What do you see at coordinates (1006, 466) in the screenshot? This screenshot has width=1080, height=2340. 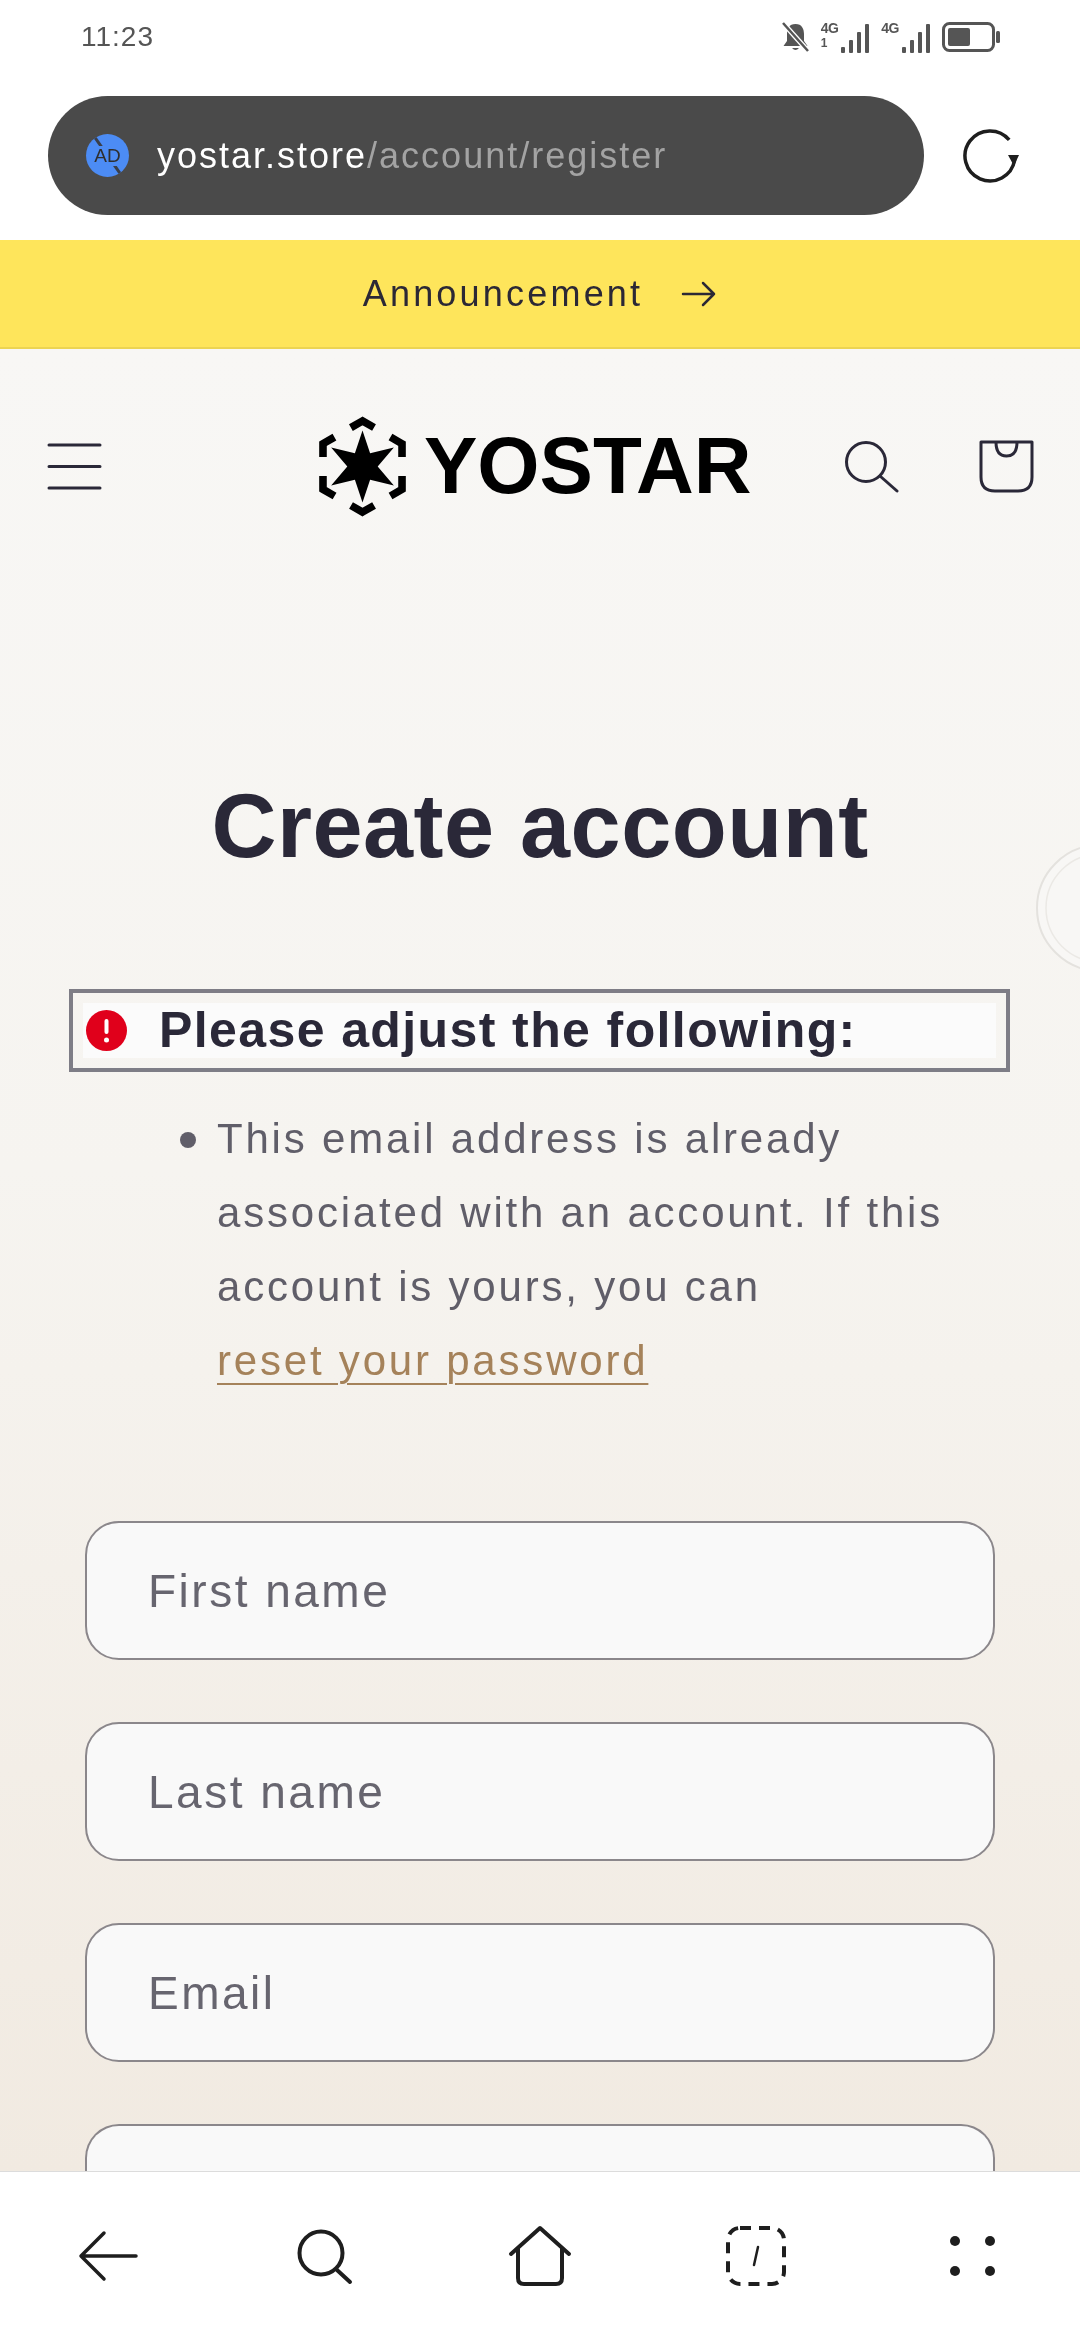 I see `shopping-bag-icon` at bounding box center [1006, 466].